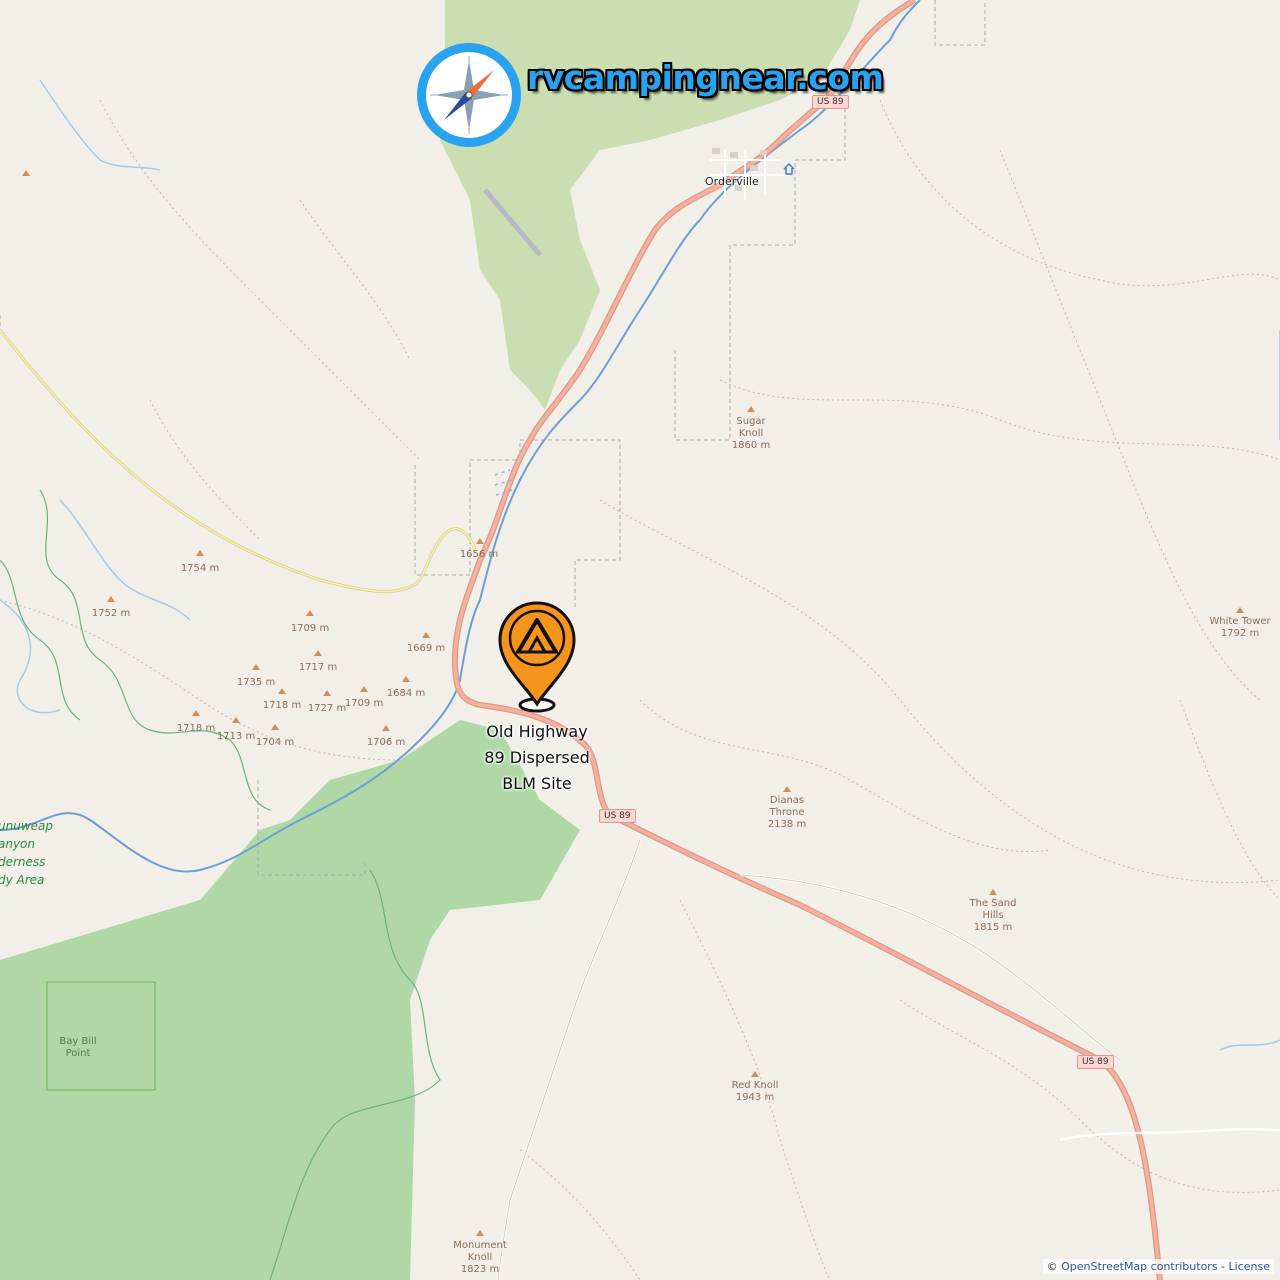  Describe the element at coordinates (78, 1041) in the screenshot. I see `area-label: Bay Bill` at that location.